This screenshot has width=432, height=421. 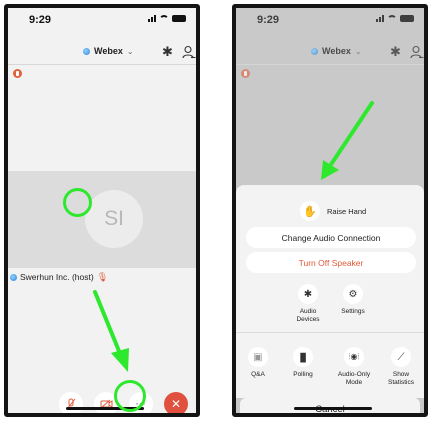 What do you see at coordinates (308, 315) in the screenshot?
I see `option-label: Audio Devices` at bounding box center [308, 315].